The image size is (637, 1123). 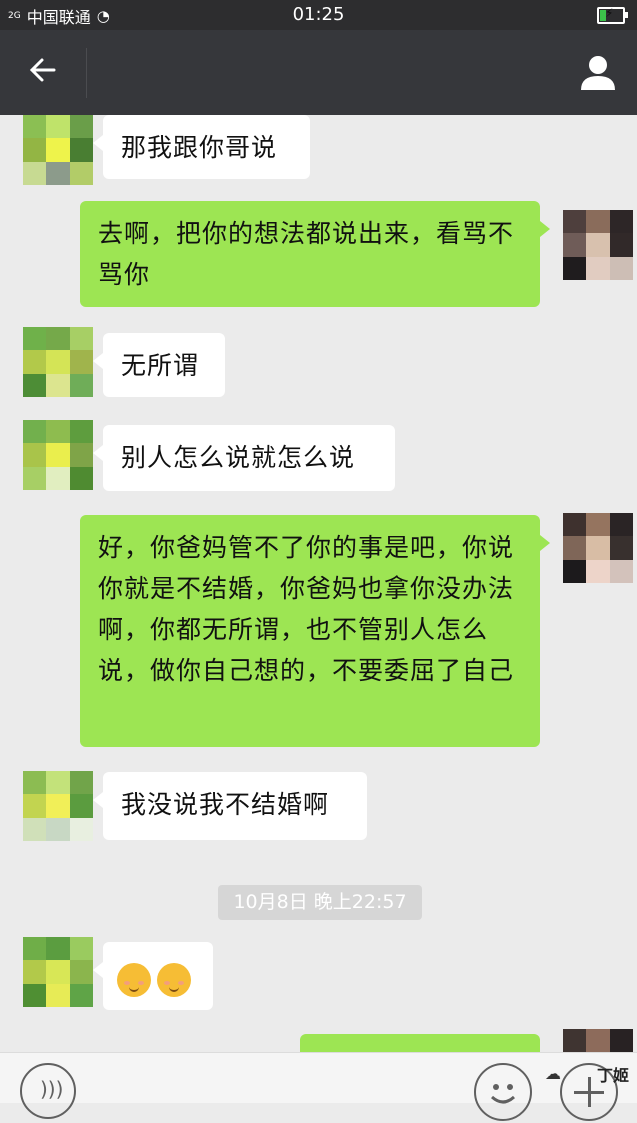 I want to click on profile-button, so click(x=598, y=72).